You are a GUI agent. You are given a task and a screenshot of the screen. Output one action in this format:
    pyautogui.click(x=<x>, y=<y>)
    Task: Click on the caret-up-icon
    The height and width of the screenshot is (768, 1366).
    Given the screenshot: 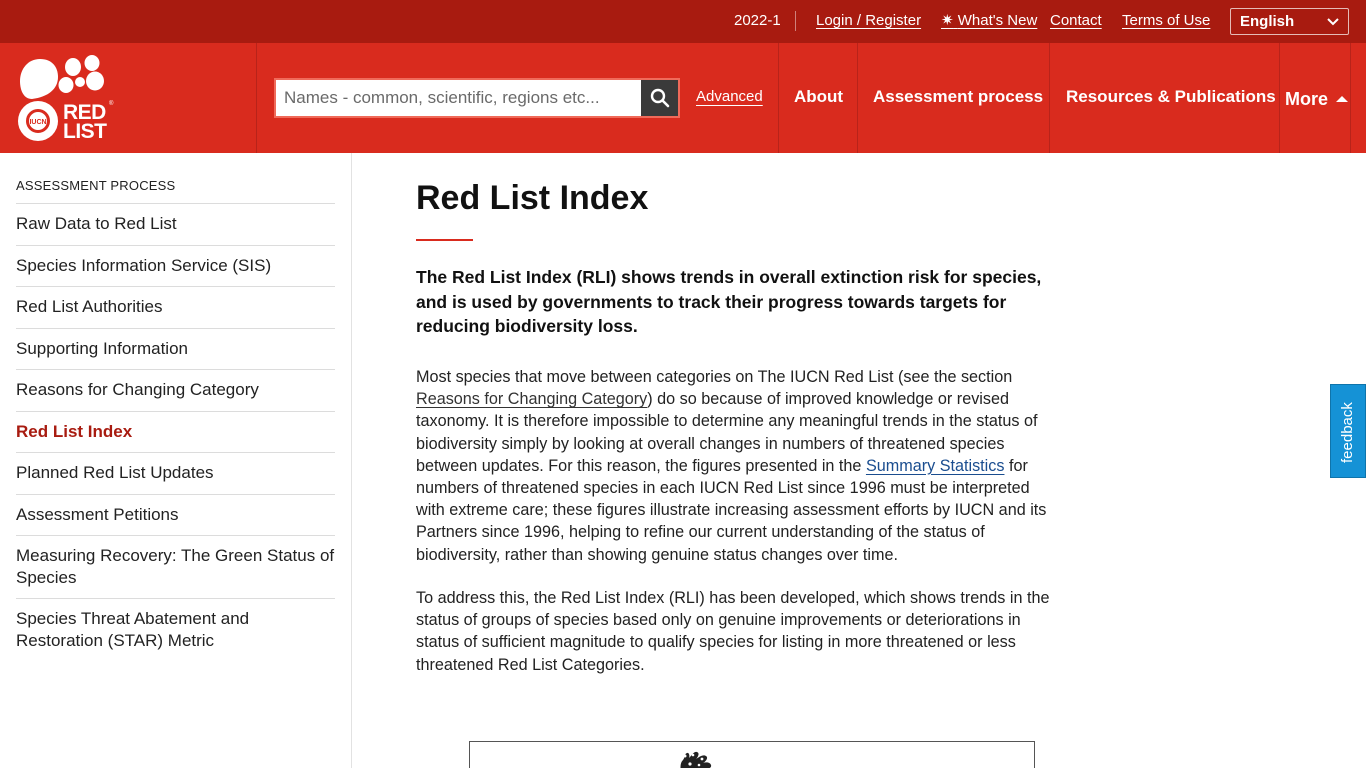 What is the action you would take?
    pyautogui.click(x=1342, y=99)
    